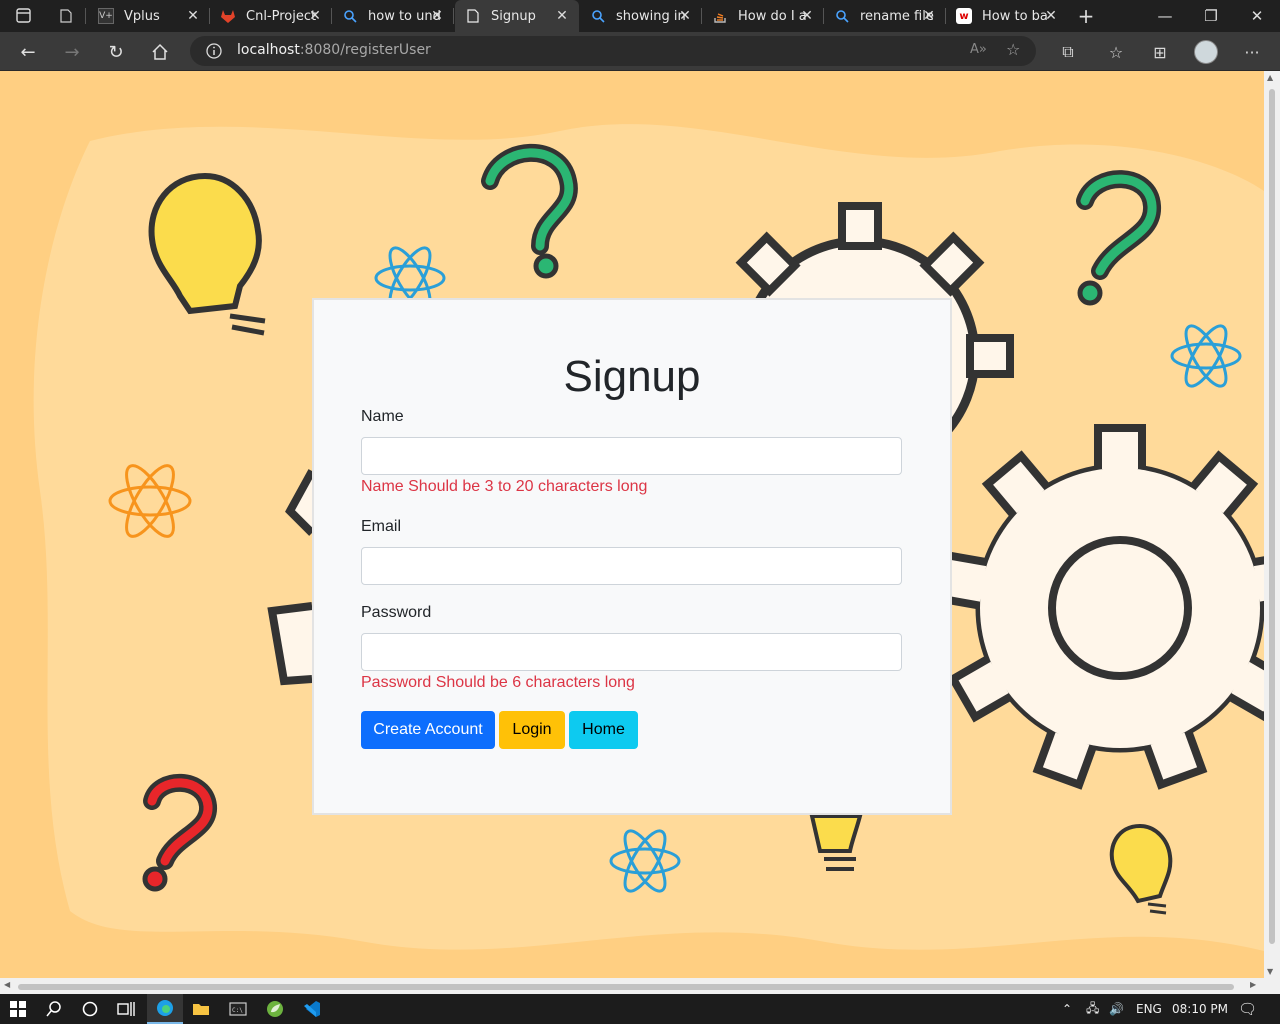 Image resolution: width=1280 pixels, height=1024 pixels. What do you see at coordinates (268, 50) in the screenshot?
I see `url-host: localhost` at bounding box center [268, 50].